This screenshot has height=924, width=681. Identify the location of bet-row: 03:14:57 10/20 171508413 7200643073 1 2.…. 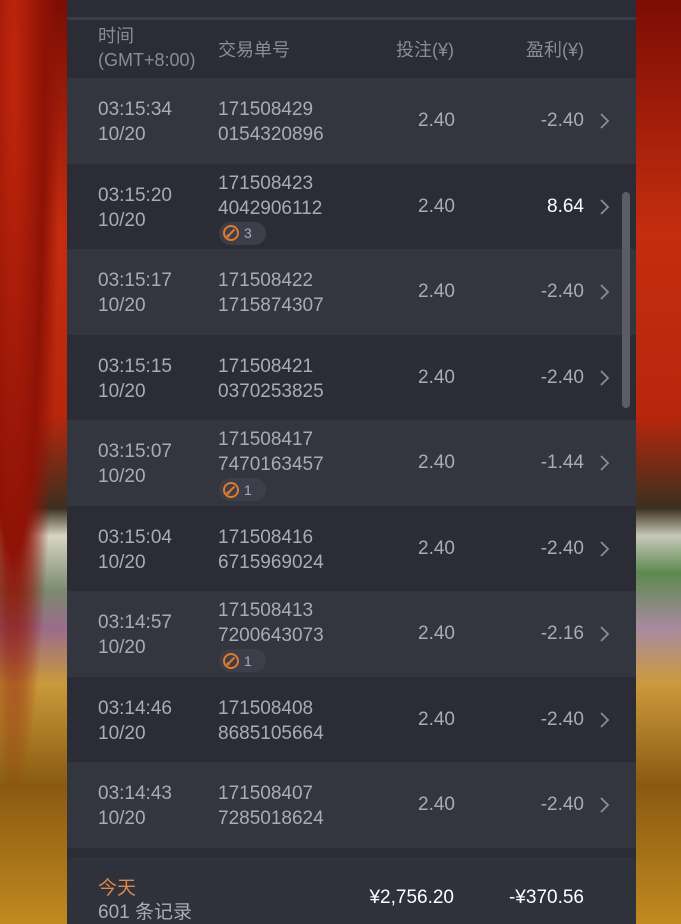
(351, 634).